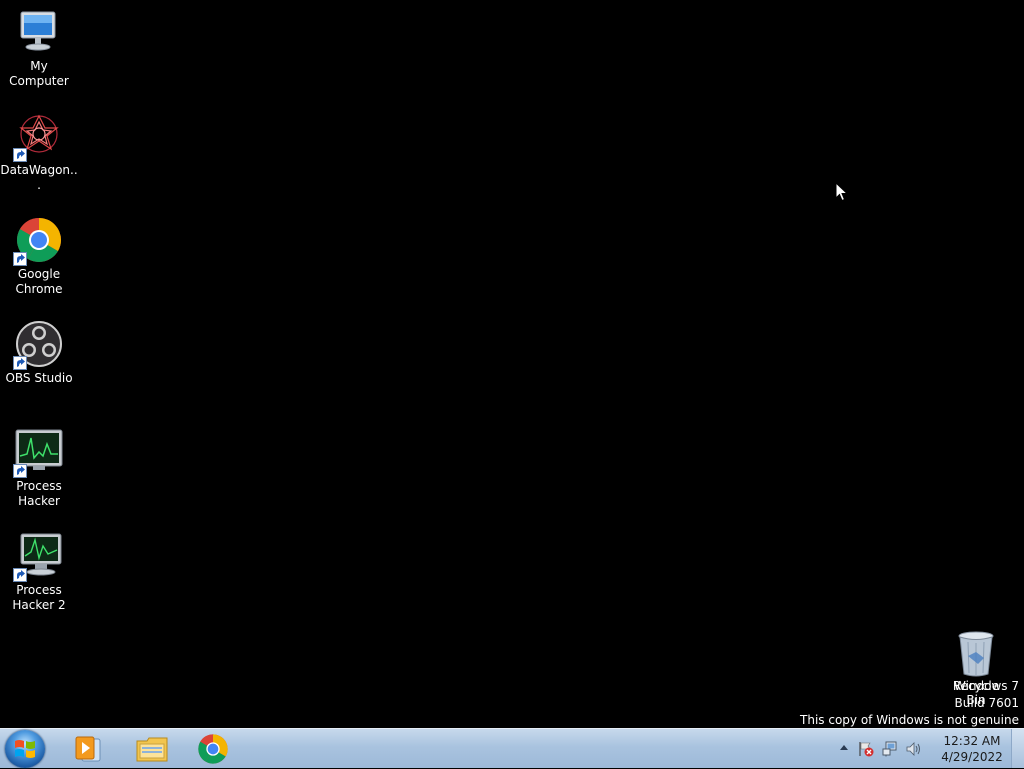  What do you see at coordinates (909, 720) in the screenshot?
I see `watermark-genuine-notice: This copy of Windows is not genuine` at bounding box center [909, 720].